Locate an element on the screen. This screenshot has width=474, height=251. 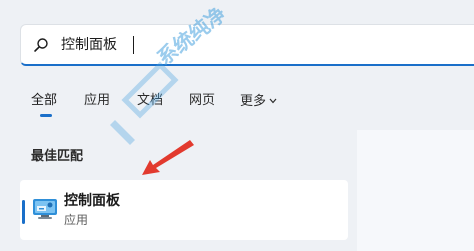
tab-more: 更多 is located at coordinates (258, 101).